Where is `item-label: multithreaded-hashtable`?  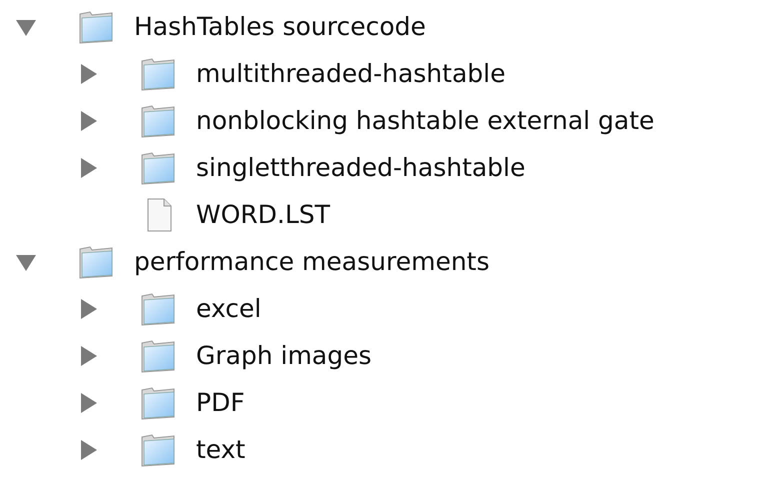
item-label: multithreaded-hashtable is located at coordinates (351, 73).